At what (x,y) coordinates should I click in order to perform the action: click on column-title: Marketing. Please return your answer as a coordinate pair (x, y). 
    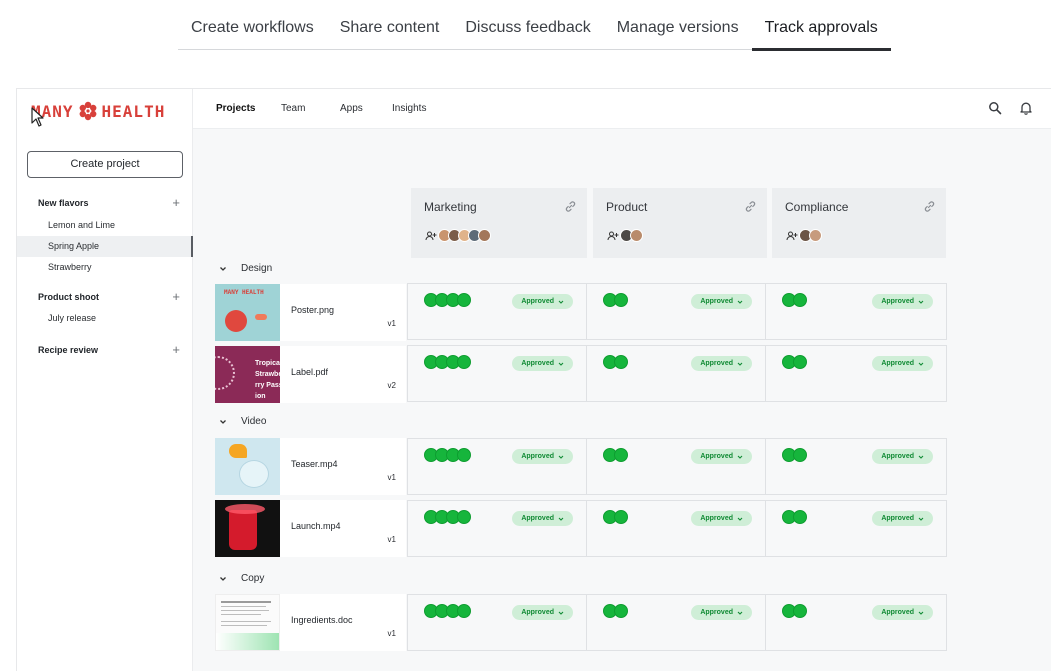
    Looking at the image, I should click on (450, 207).